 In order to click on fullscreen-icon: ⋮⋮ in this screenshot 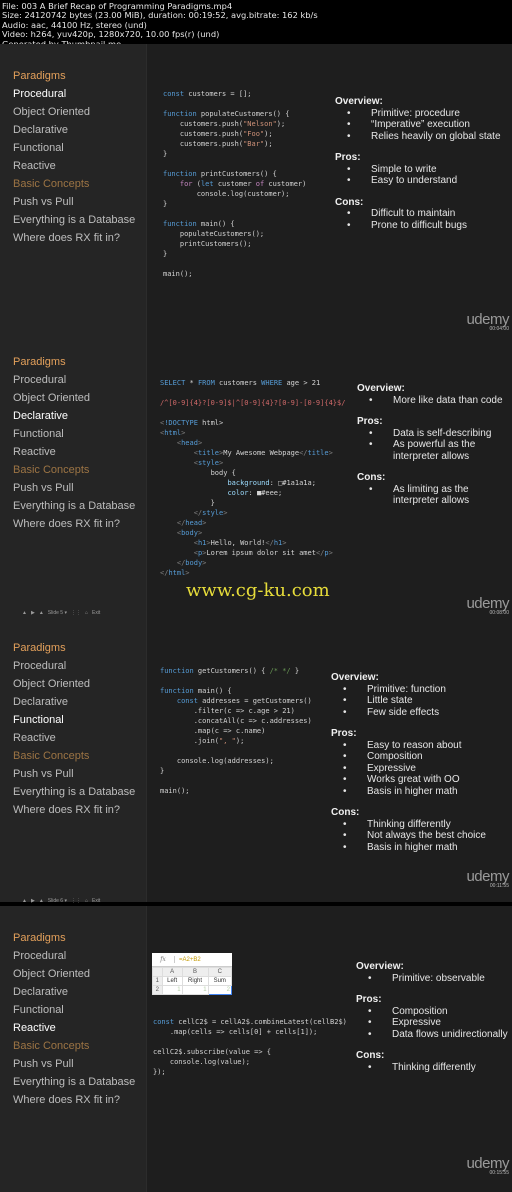, I will do `click(76, 901)`.